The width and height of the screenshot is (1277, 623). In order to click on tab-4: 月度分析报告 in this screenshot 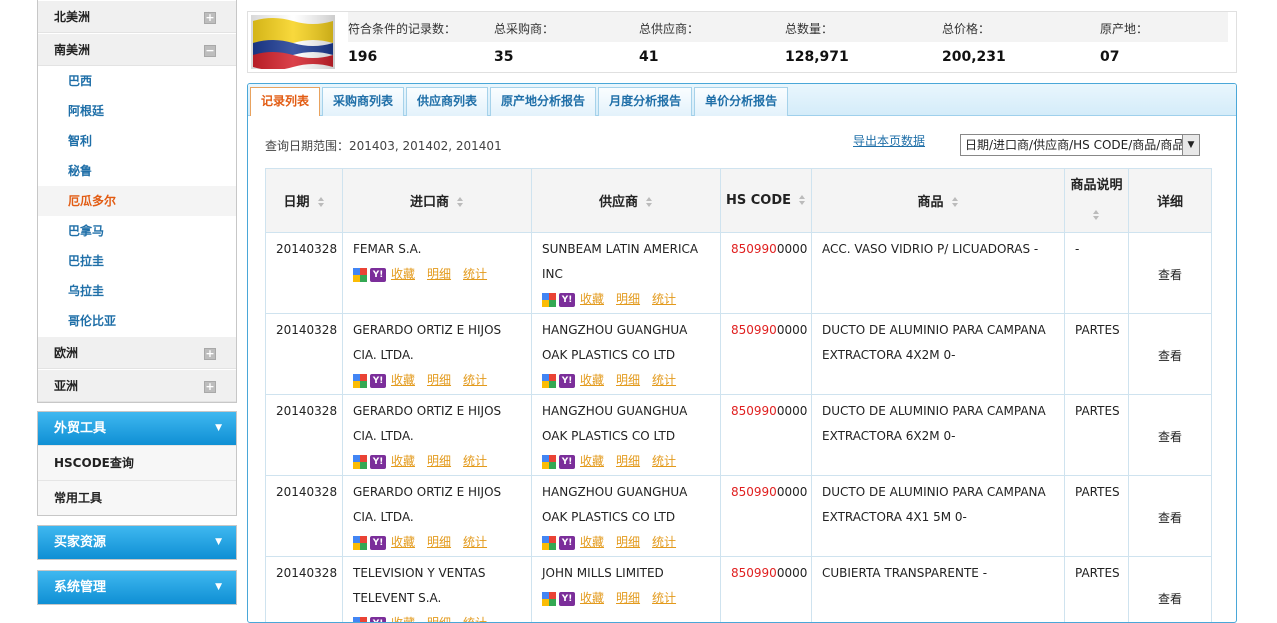, I will do `click(645, 101)`.